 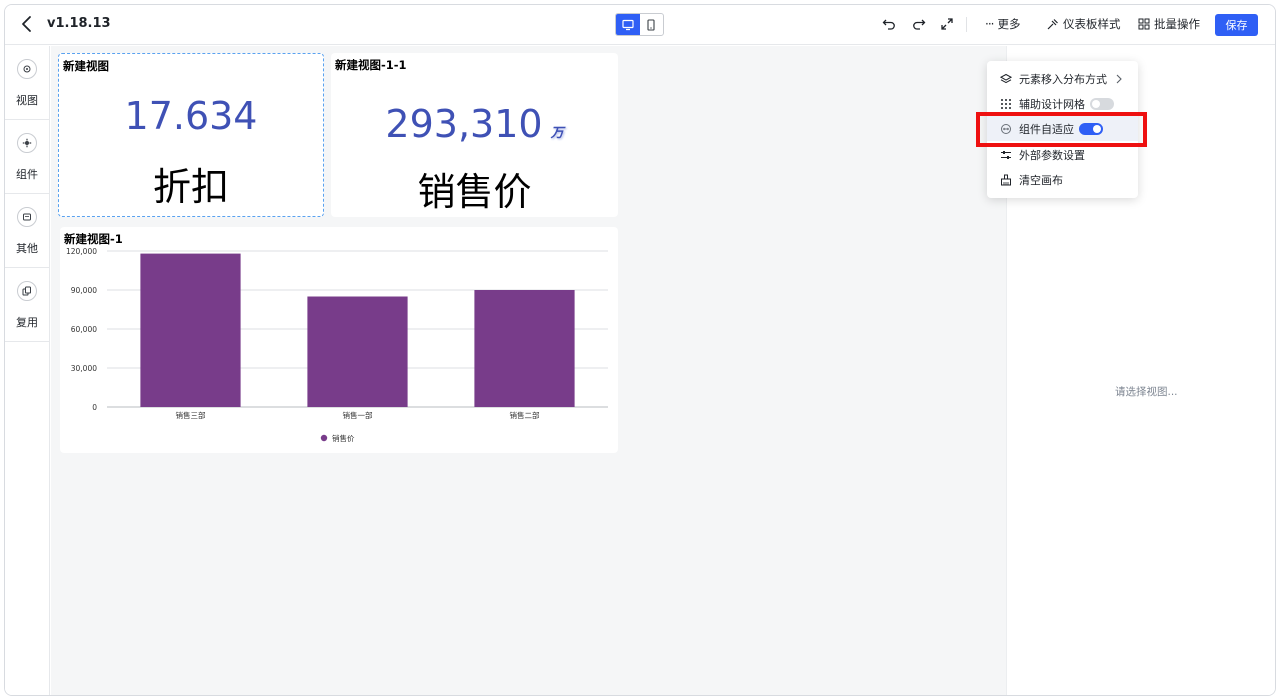 I want to click on menu-item-label: 清空画布, so click(x=1041, y=180).